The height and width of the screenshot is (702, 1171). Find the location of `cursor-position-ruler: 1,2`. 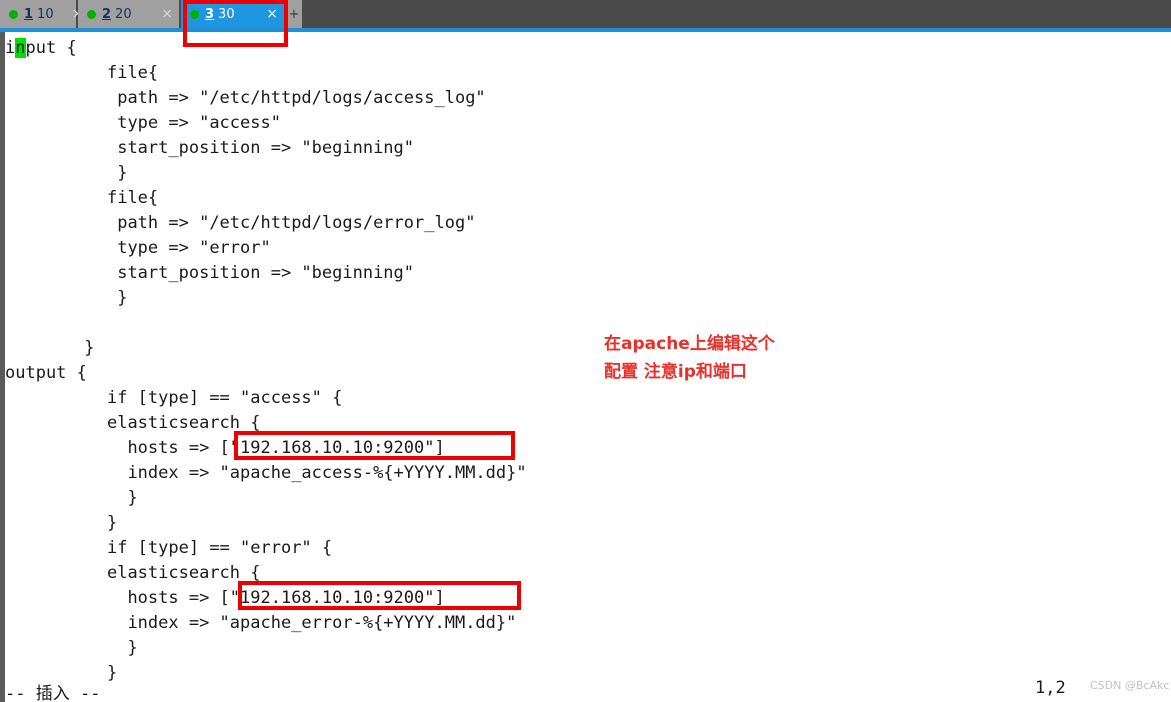

cursor-position-ruler: 1,2 is located at coordinates (1050, 688).